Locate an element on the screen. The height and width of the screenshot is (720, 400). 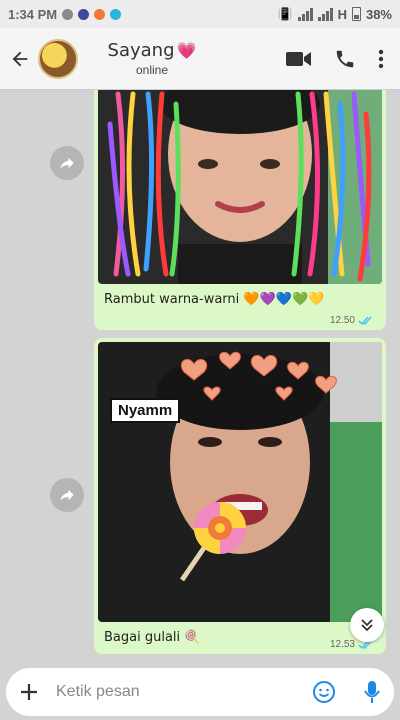
scroll-to-bottom-button is located at coordinates (367, 625).